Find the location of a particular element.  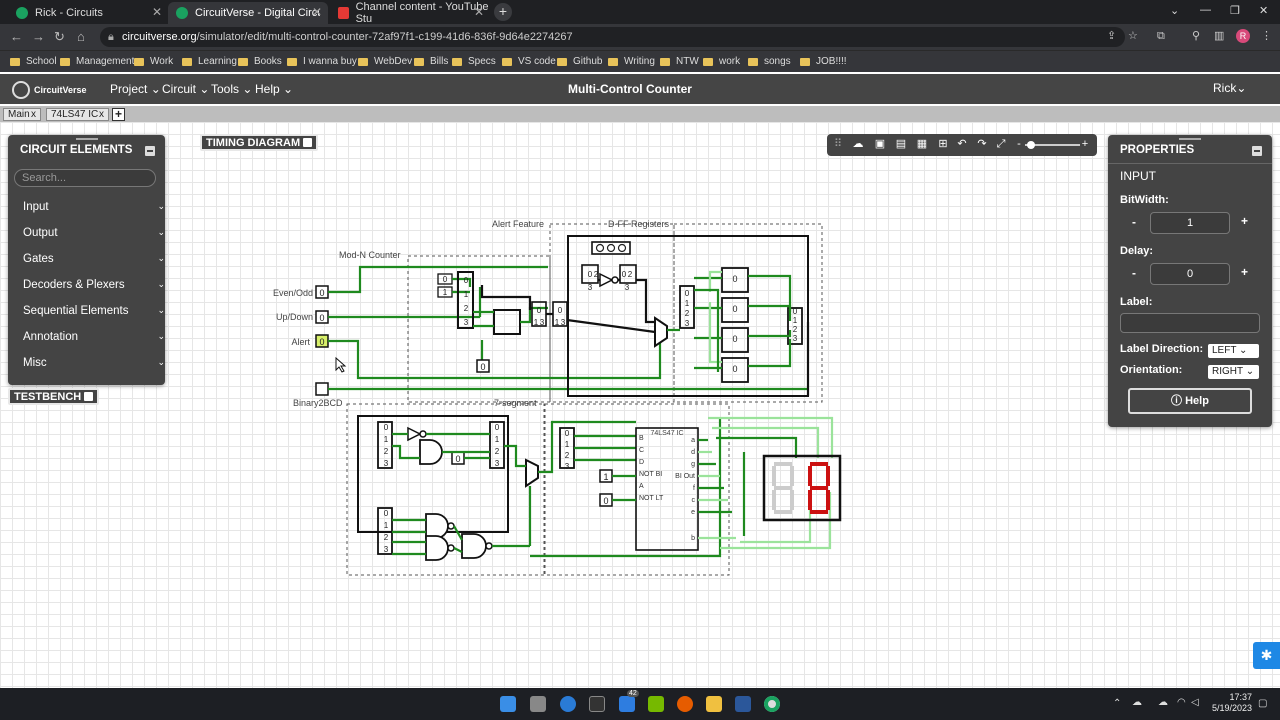

bitwidth-input: 1 is located at coordinates (1190, 223).